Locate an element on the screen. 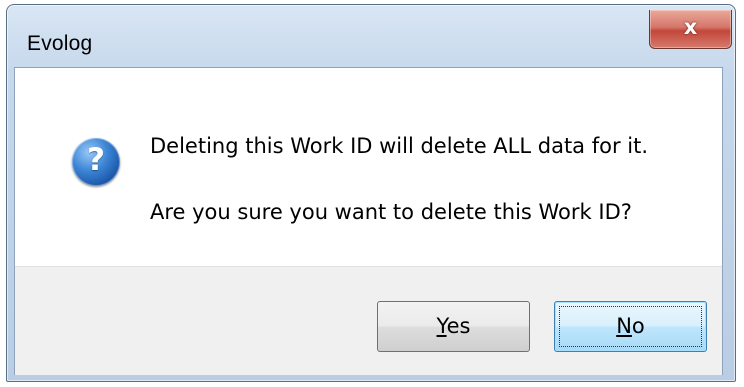 Image resolution: width=744 pixels, height=387 pixels. yes-button: Yes is located at coordinates (453, 326).